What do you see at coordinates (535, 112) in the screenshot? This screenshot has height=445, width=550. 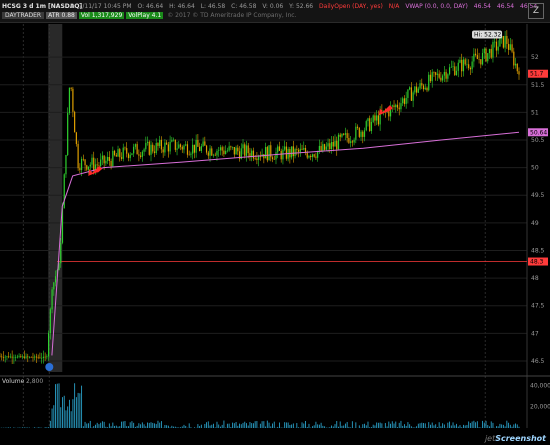 I see `y-tick-label: 51` at bounding box center [535, 112].